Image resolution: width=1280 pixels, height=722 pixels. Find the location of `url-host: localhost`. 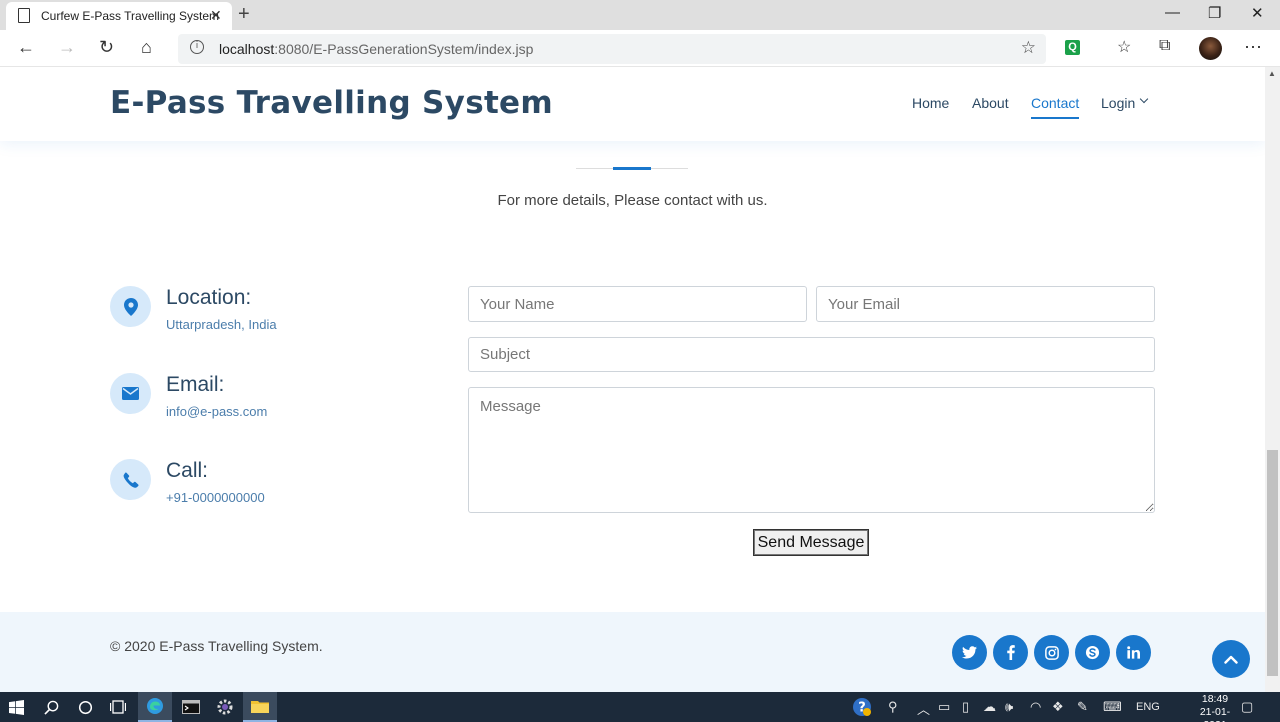

url-host: localhost is located at coordinates (247, 49).